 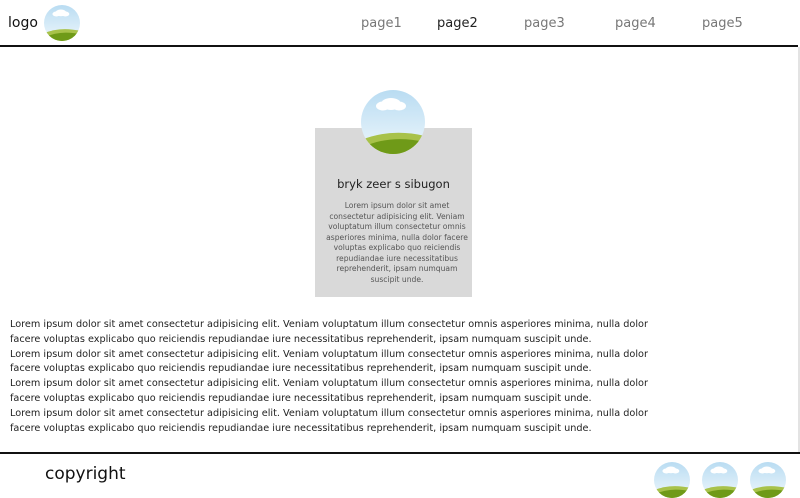 I want to click on nav-page4: page4, so click(x=635, y=23).